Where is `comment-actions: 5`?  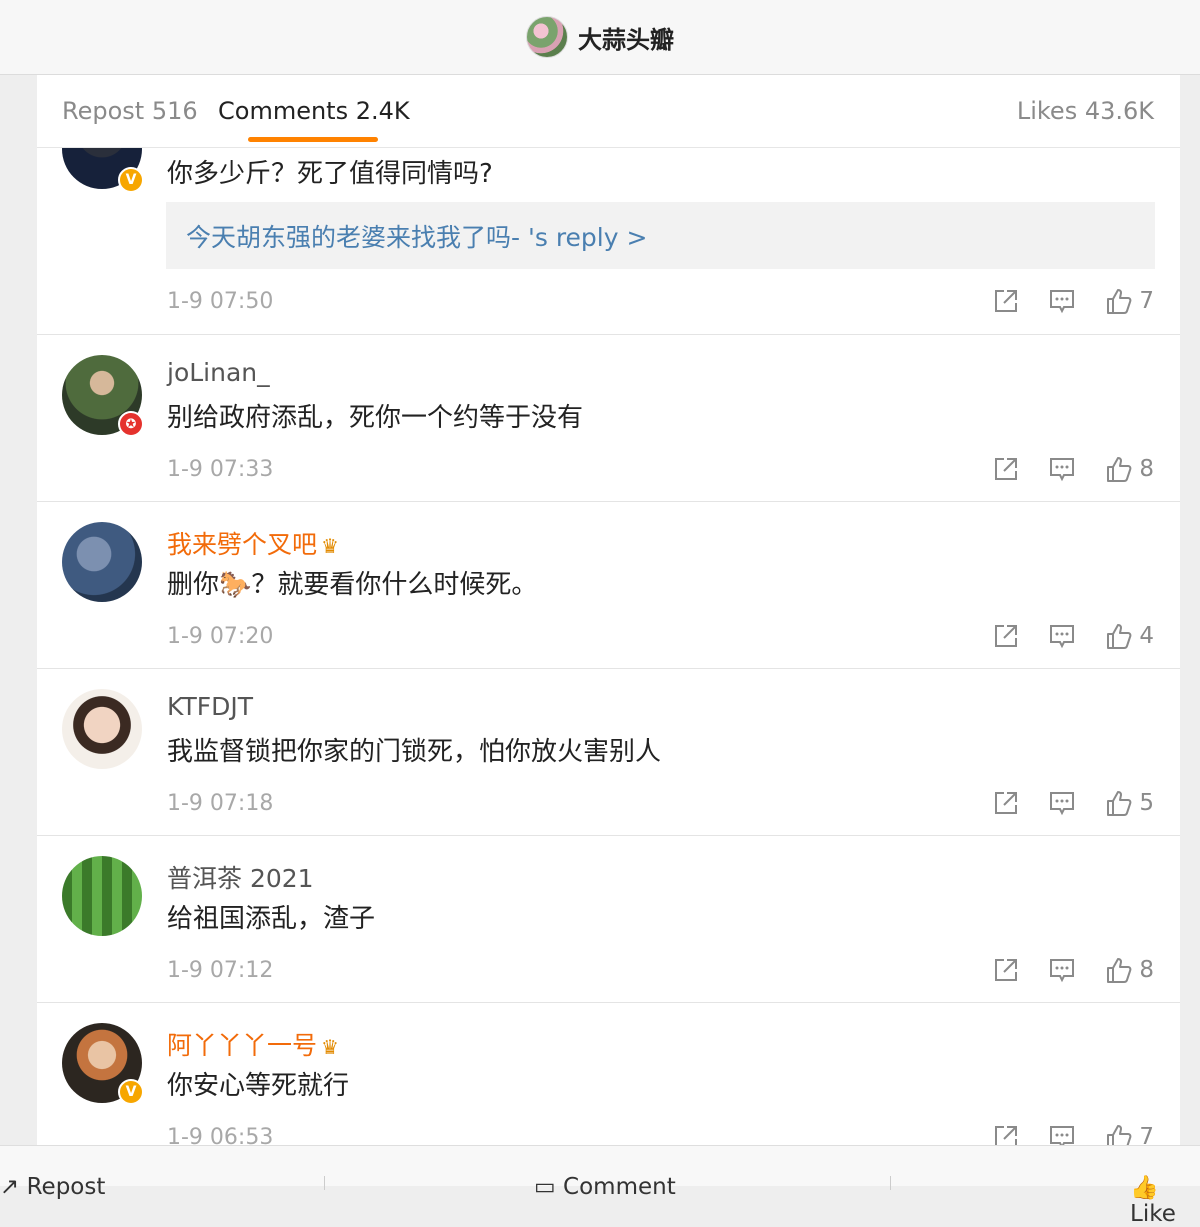 comment-actions: 5 is located at coordinates (1073, 803).